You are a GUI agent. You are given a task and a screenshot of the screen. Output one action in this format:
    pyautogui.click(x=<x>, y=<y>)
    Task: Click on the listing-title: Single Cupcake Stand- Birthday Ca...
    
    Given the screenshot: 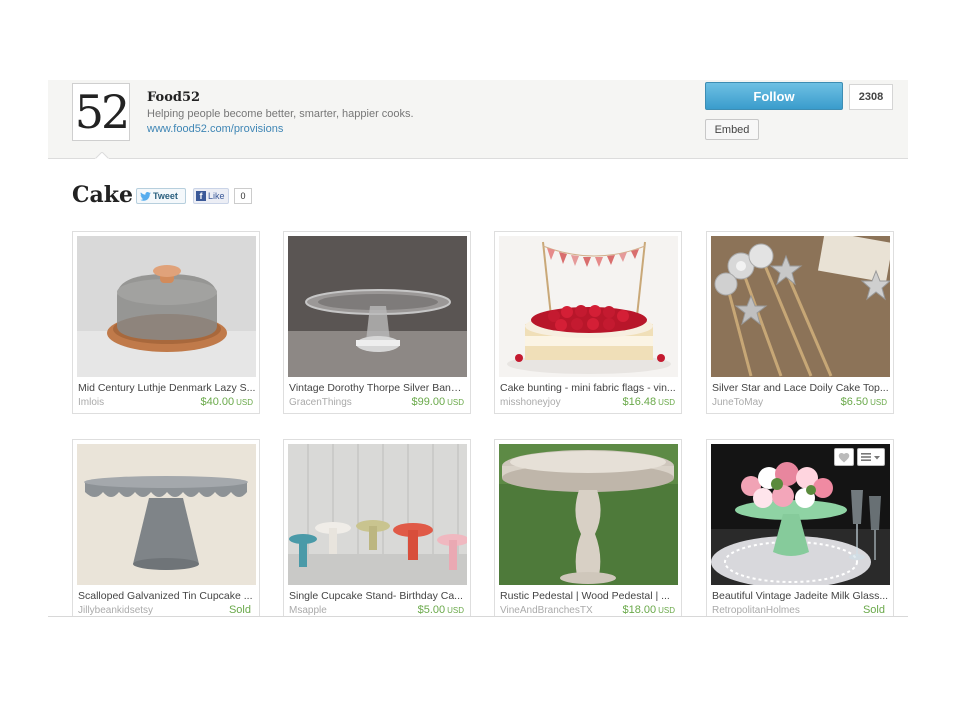 What is the action you would take?
    pyautogui.click(x=378, y=596)
    